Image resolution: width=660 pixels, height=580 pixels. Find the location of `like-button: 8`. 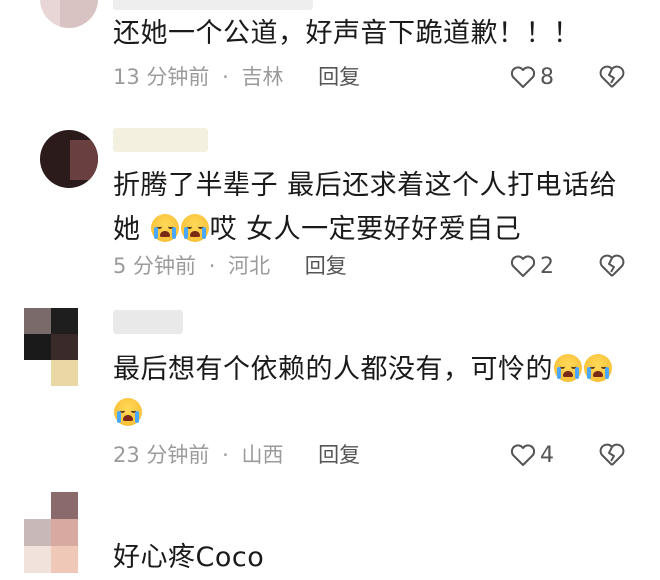

like-button: 8 is located at coordinates (532, 77).